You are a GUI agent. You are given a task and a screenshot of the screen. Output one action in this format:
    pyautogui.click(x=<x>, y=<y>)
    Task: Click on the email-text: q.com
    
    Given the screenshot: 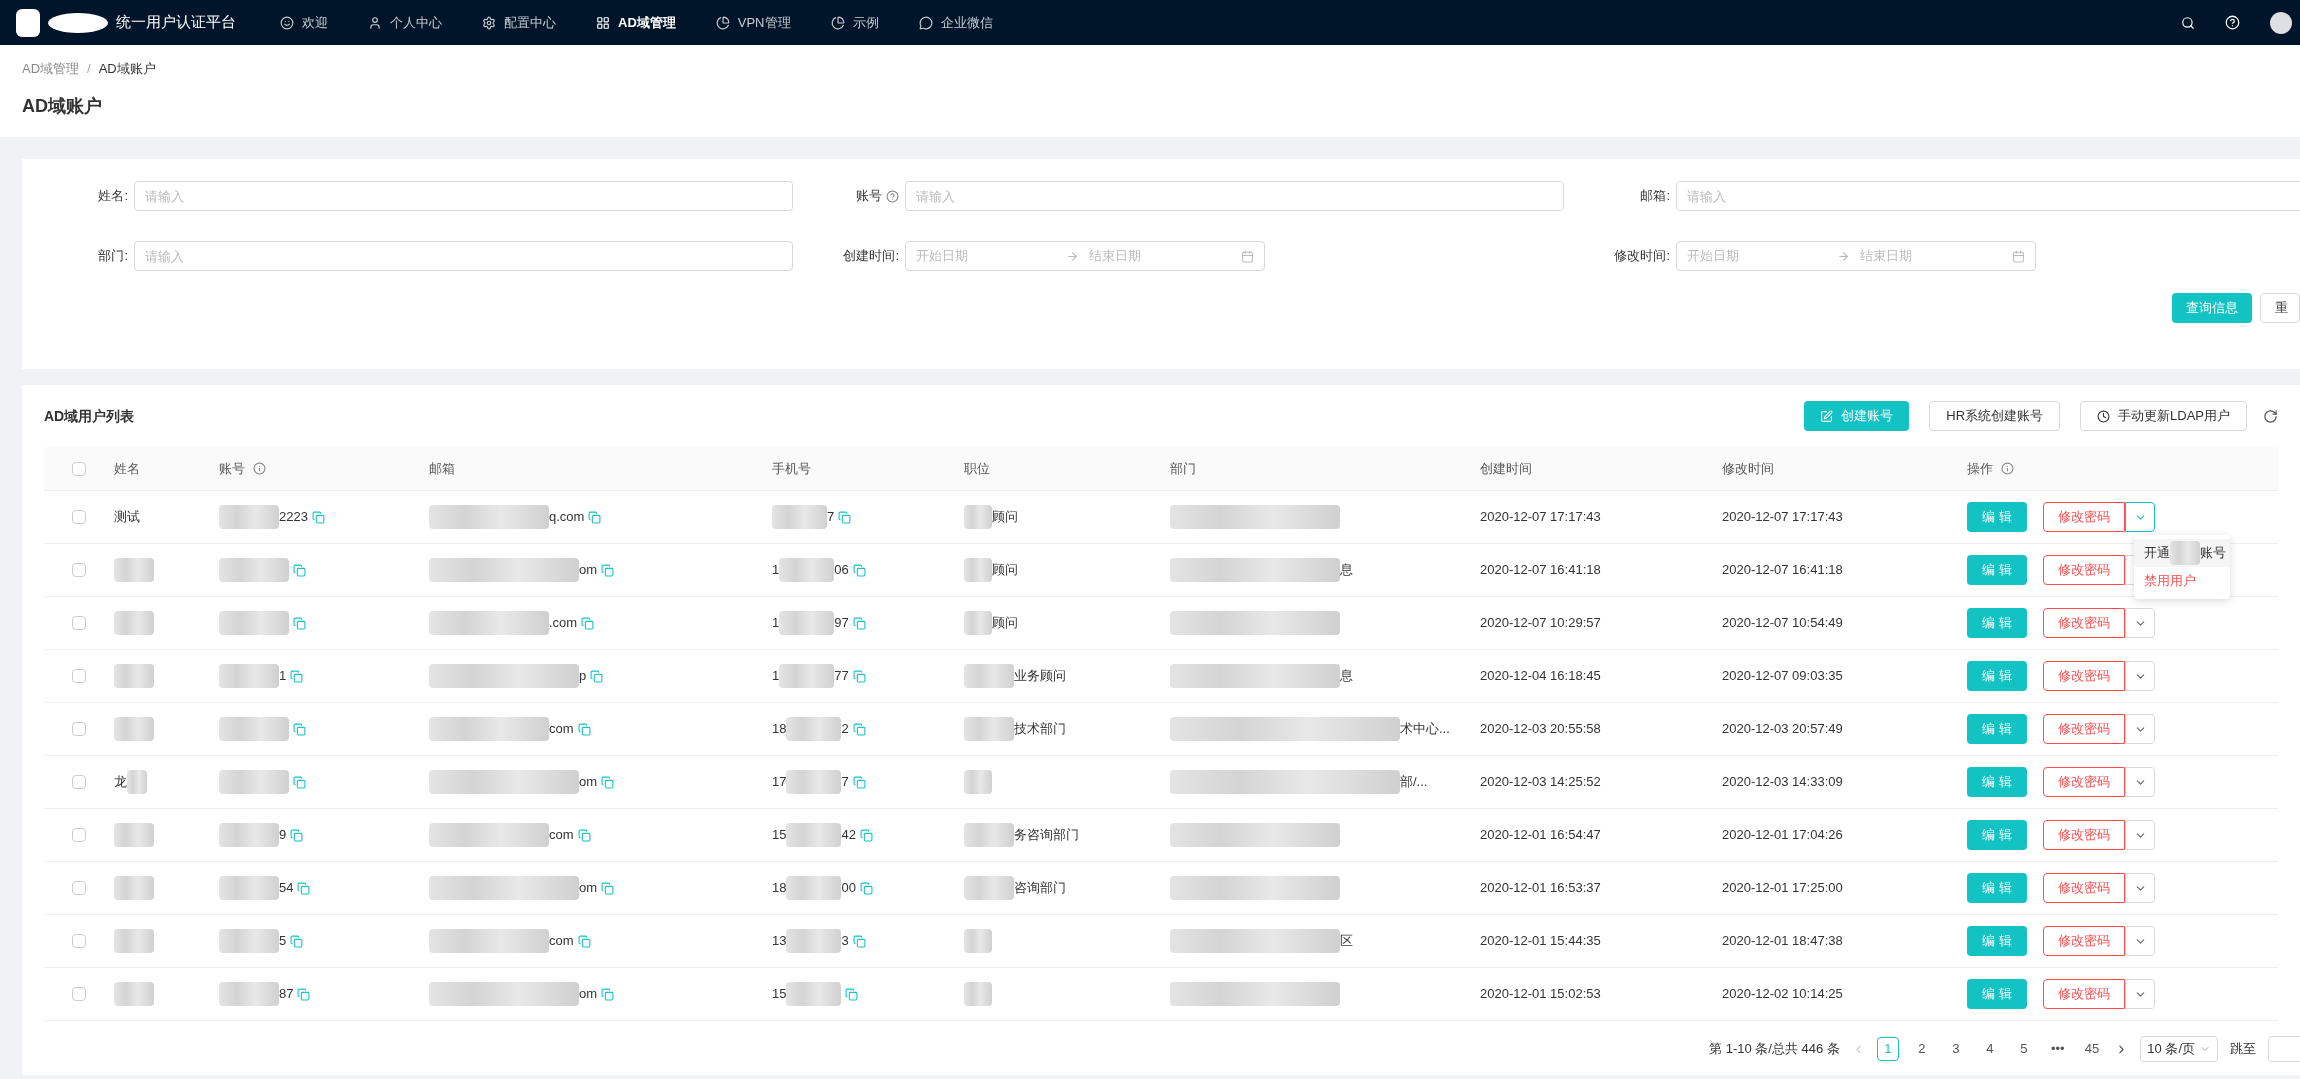 What is the action you would take?
    pyautogui.click(x=567, y=517)
    